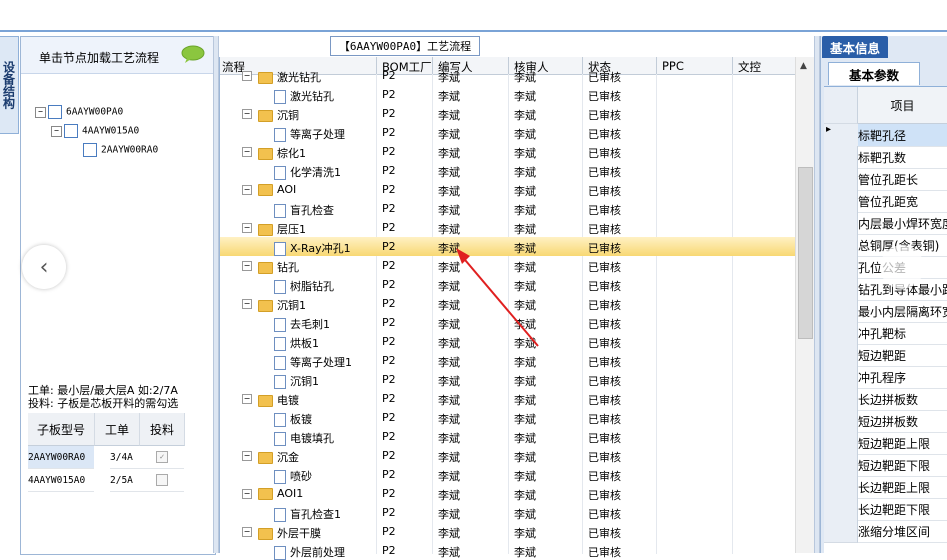  What do you see at coordinates (508, 360) in the screenshot?
I see `table-row: 等离子处理1 P2 李斌 李斌 已审核` at bounding box center [508, 360].